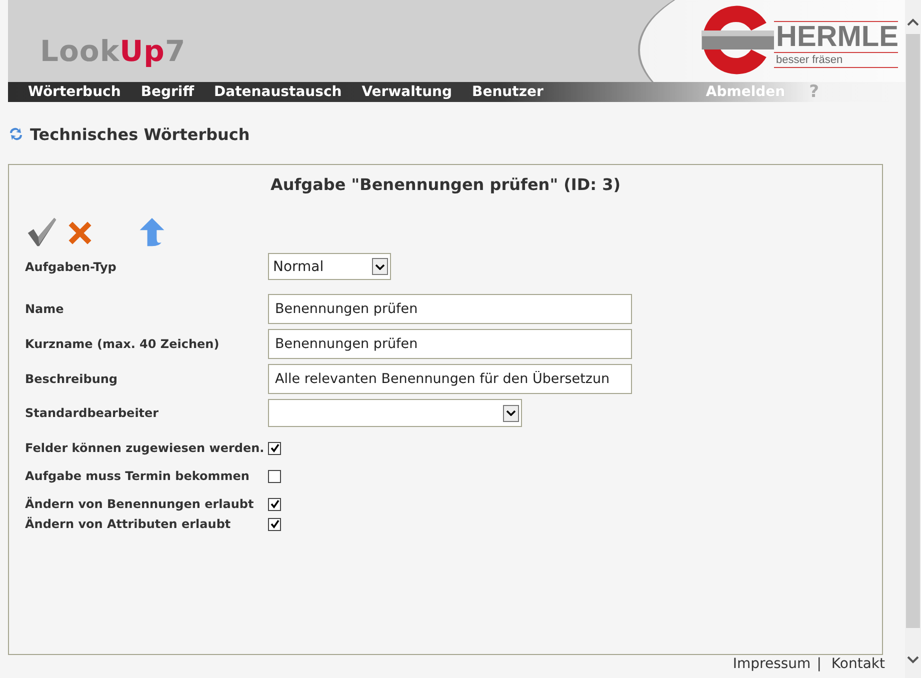 Image resolution: width=921 pixels, height=678 pixels. I want to click on field-label: Aufgabe muss Termin bekommen, so click(137, 476).